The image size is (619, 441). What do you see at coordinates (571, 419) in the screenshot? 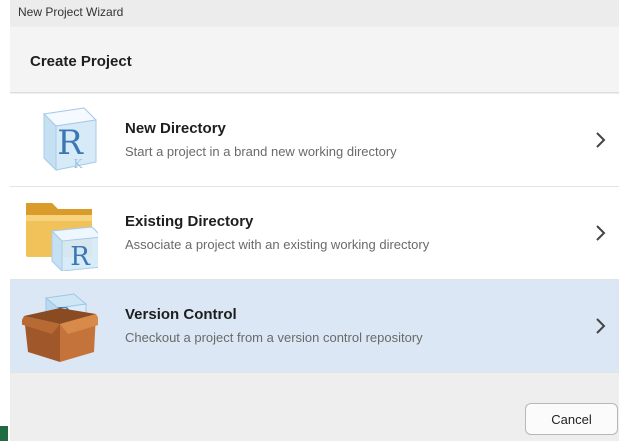
I see `cancel-button: Cancel` at bounding box center [571, 419].